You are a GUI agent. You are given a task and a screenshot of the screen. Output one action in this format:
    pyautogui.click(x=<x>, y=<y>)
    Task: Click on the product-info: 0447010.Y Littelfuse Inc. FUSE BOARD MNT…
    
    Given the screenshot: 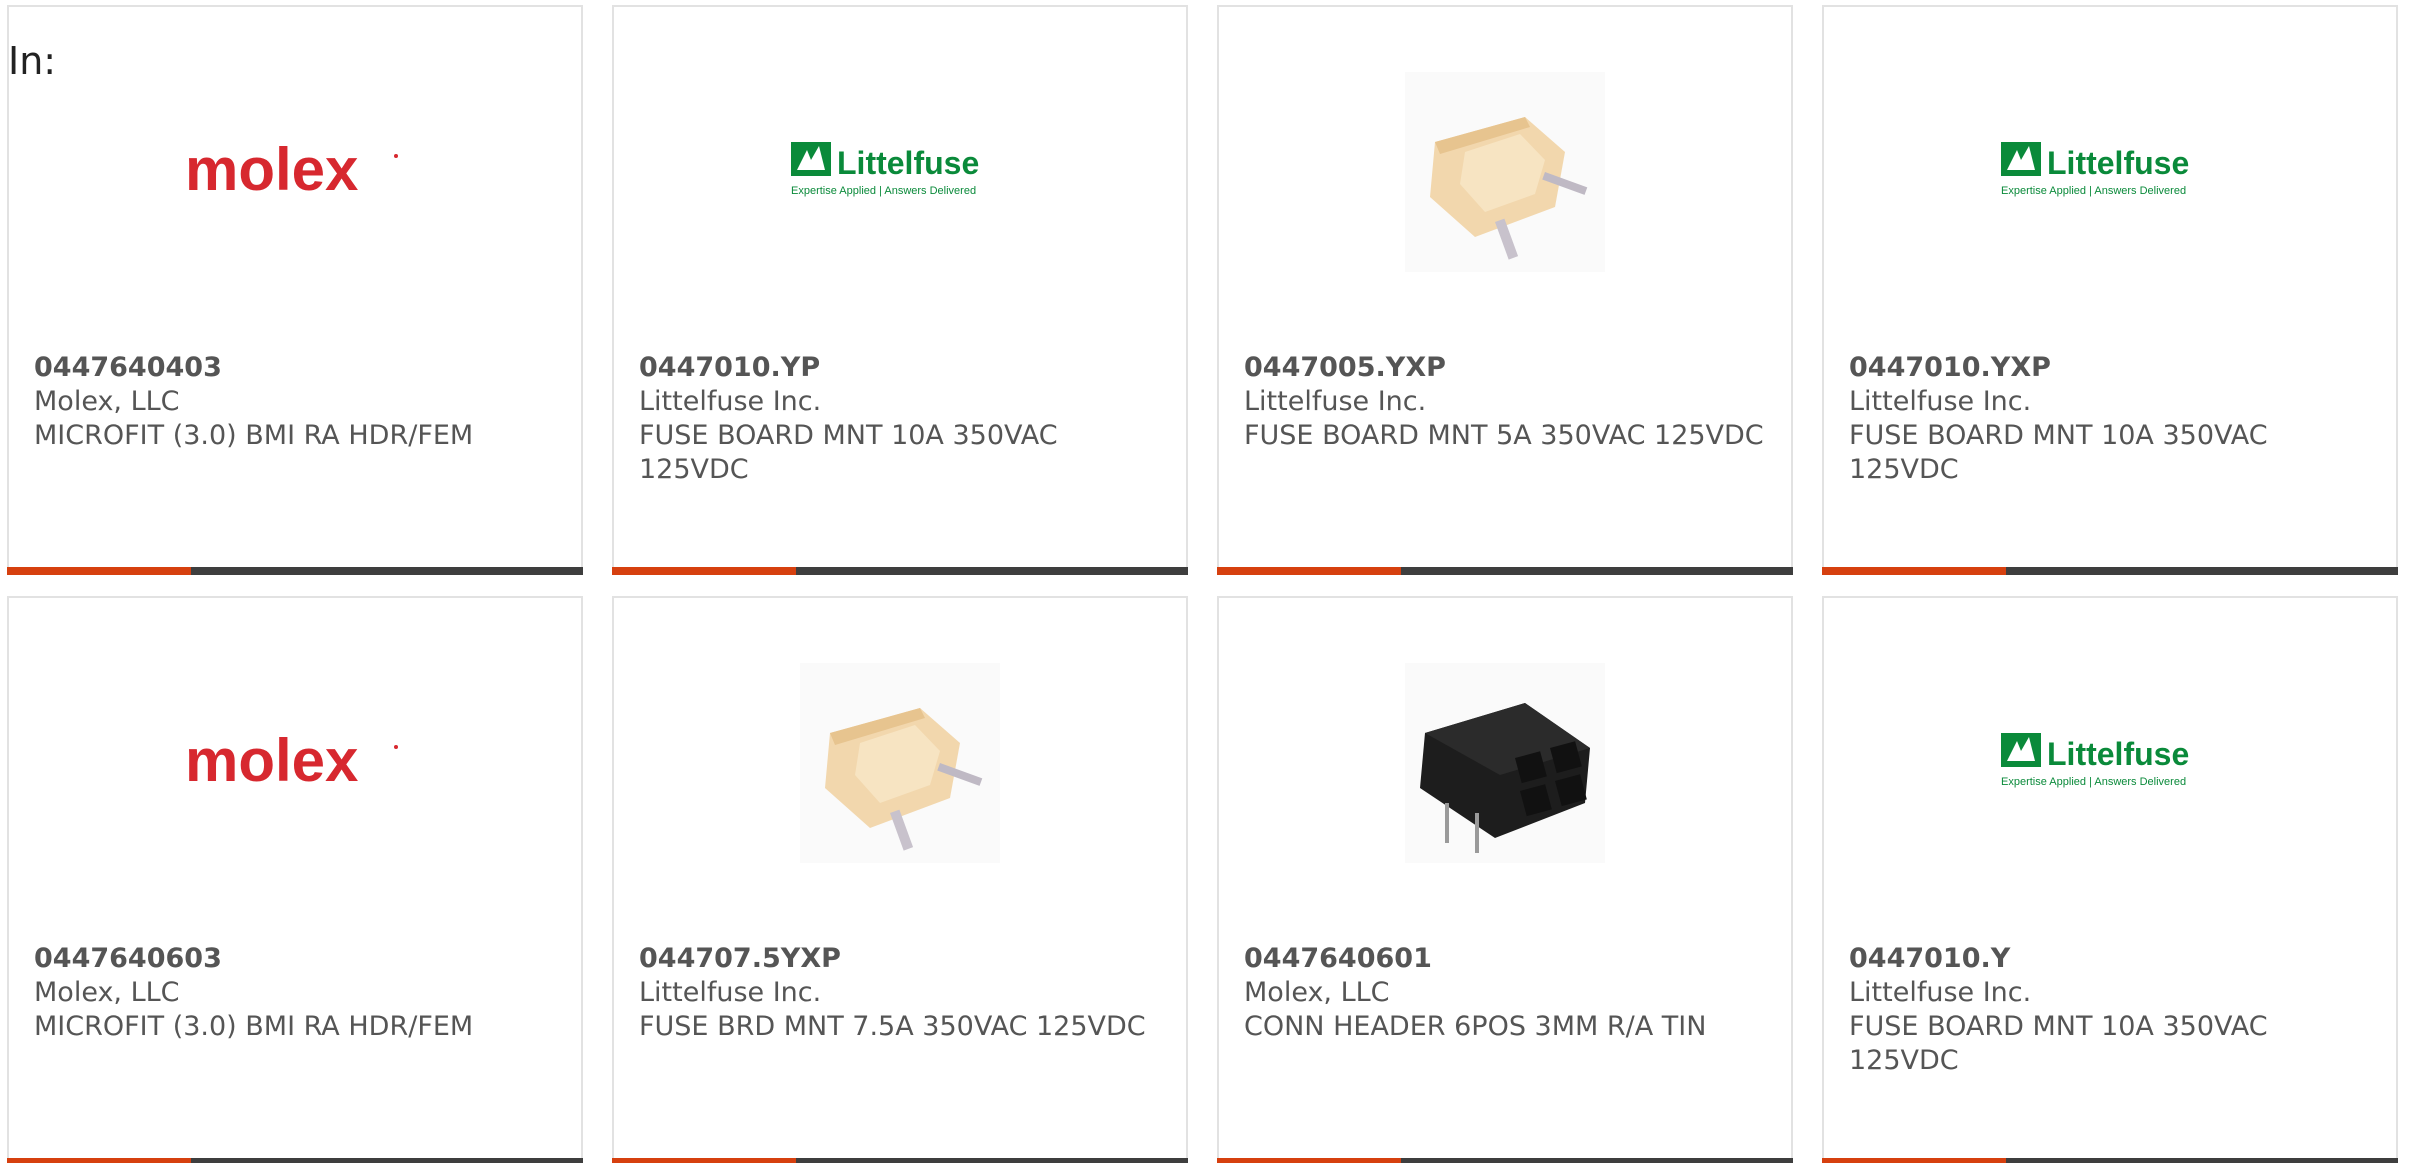 What is the action you would take?
    pyautogui.click(x=2112, y=1010)
    